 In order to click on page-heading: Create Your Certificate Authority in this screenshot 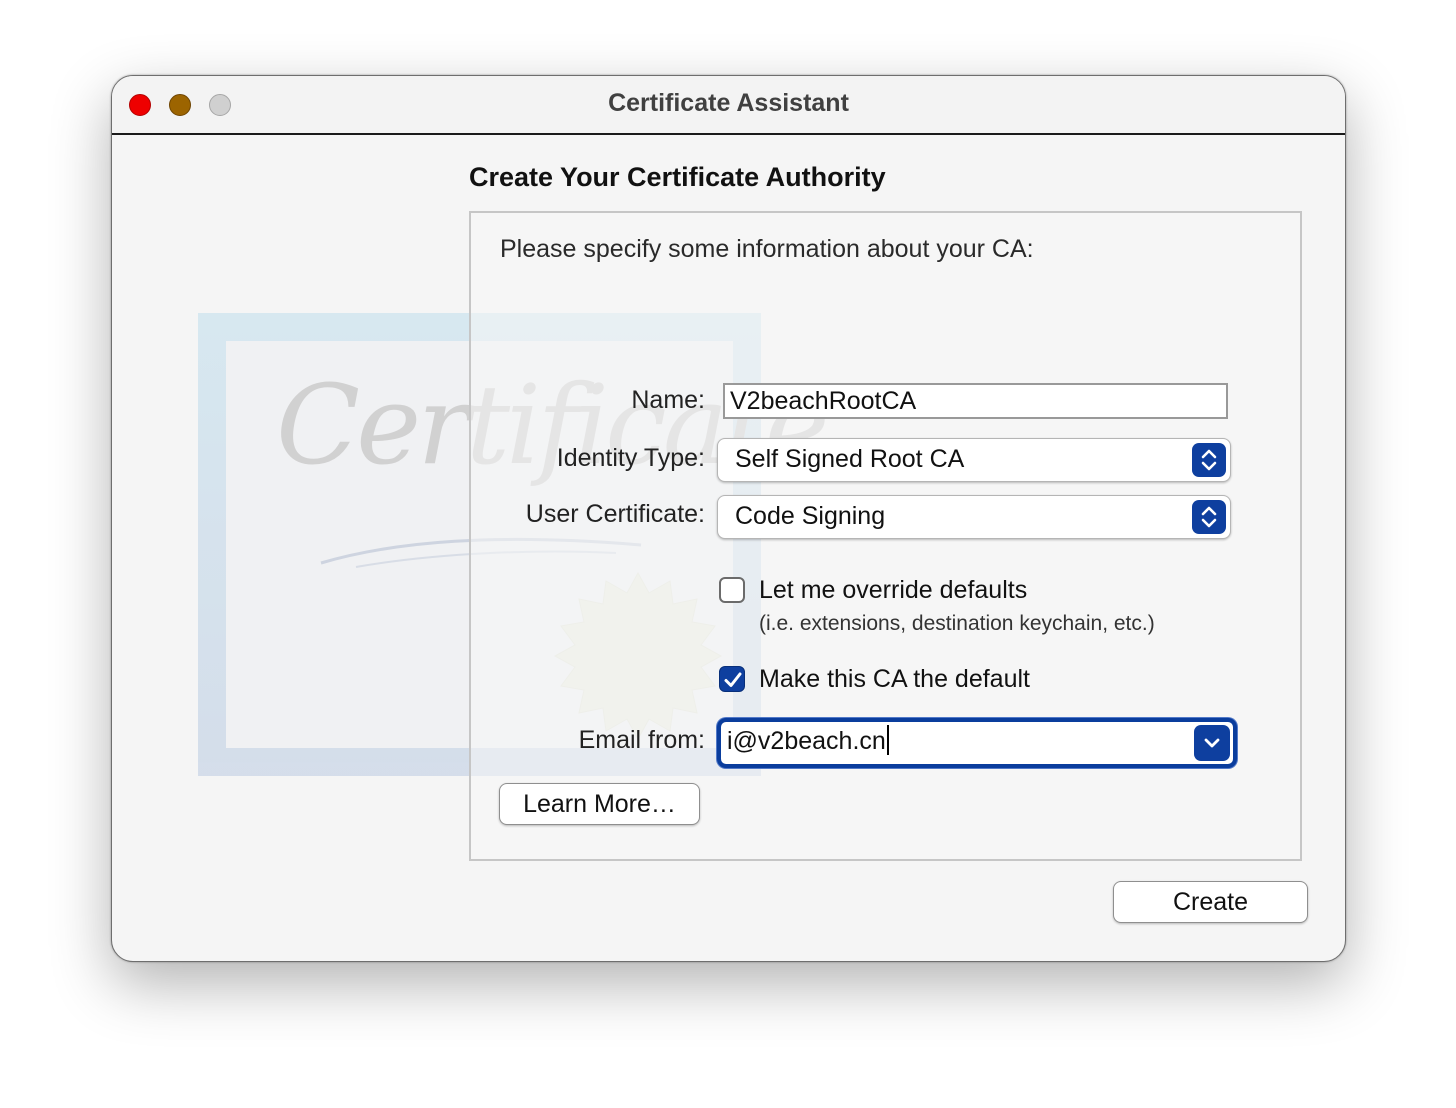, I will do `click(677, 177)`.